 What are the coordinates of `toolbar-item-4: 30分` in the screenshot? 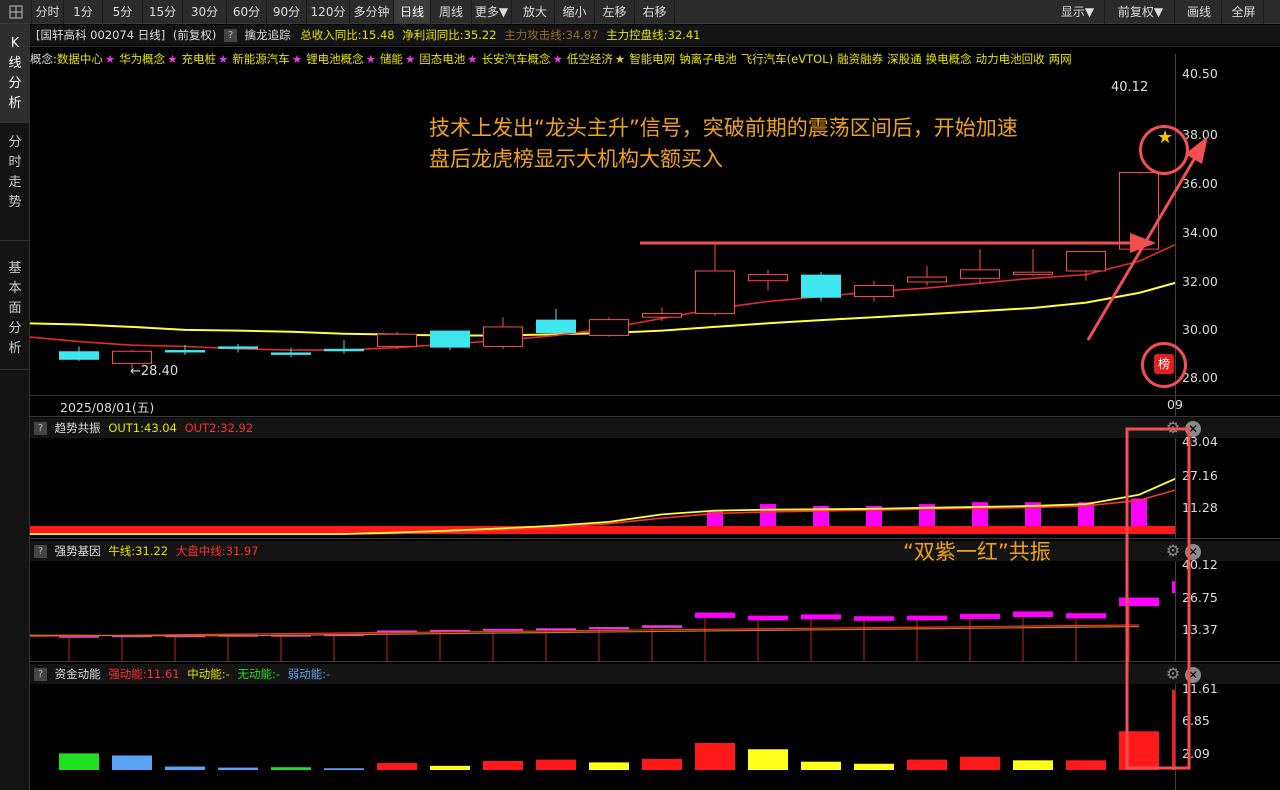 It's located at (205, 12).